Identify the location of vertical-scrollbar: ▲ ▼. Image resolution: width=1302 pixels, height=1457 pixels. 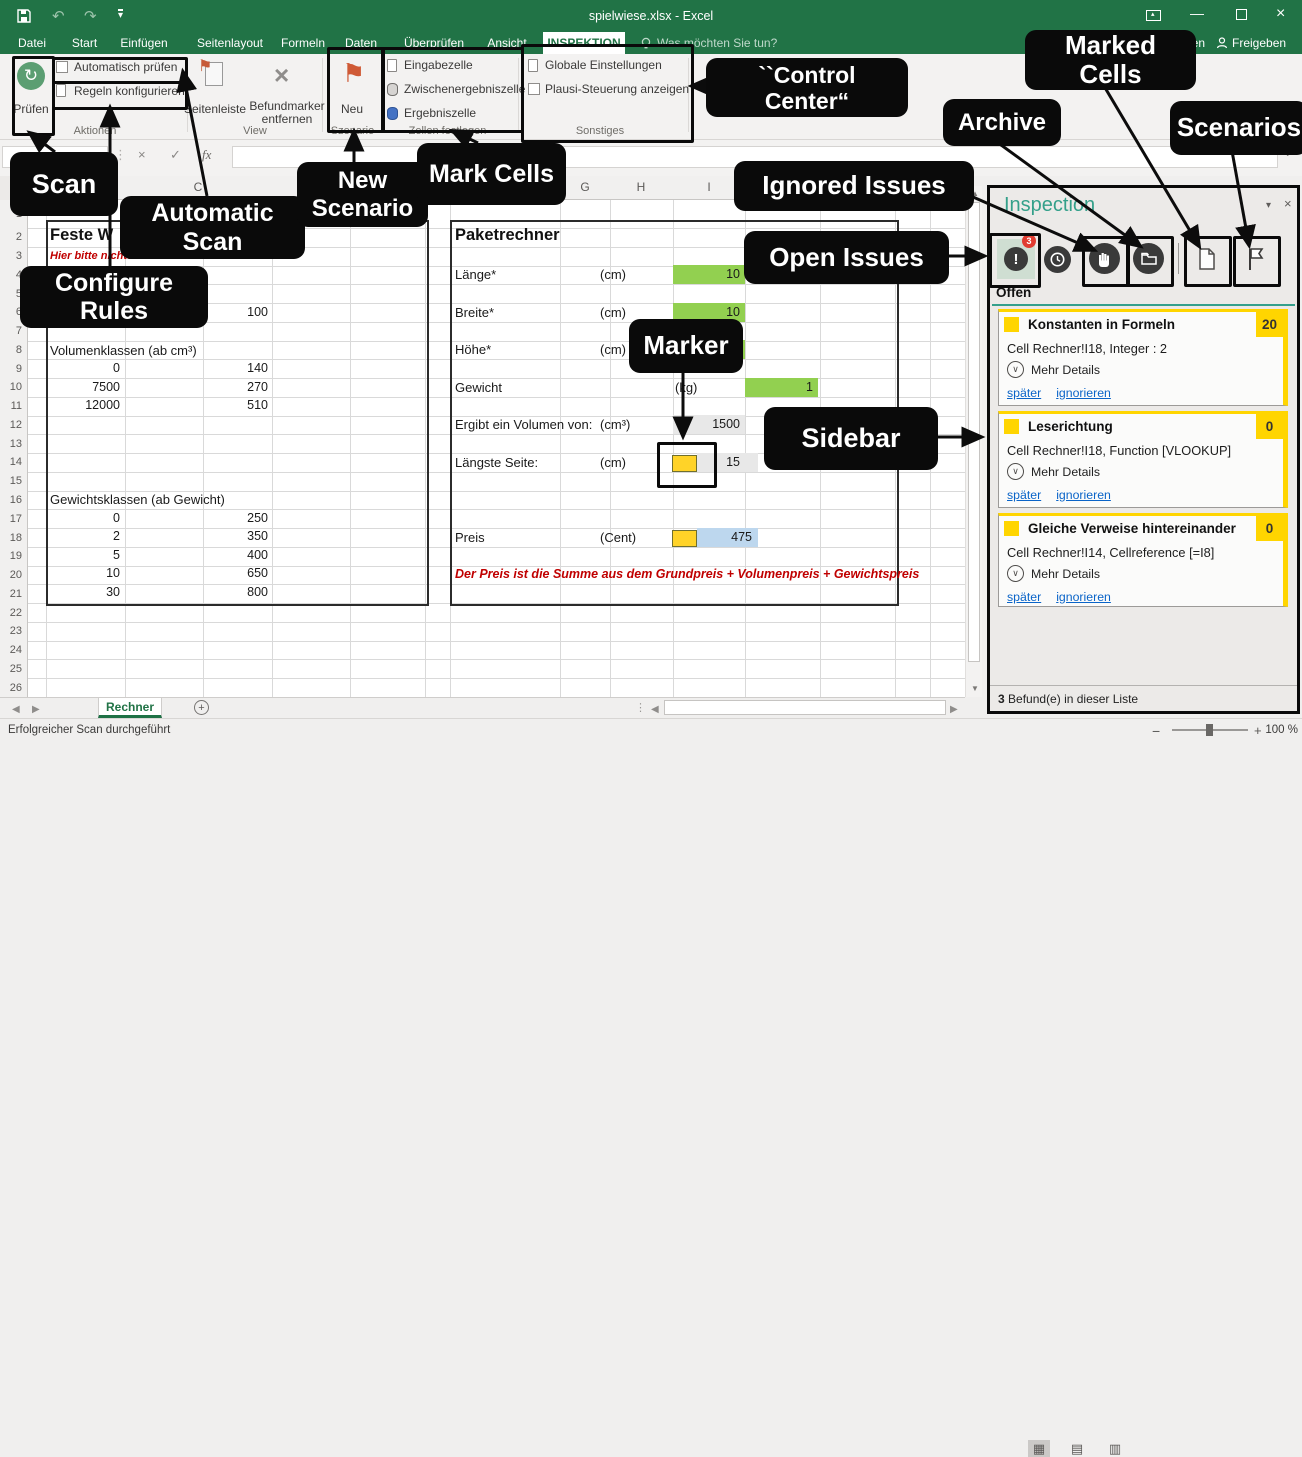
(973, 441).